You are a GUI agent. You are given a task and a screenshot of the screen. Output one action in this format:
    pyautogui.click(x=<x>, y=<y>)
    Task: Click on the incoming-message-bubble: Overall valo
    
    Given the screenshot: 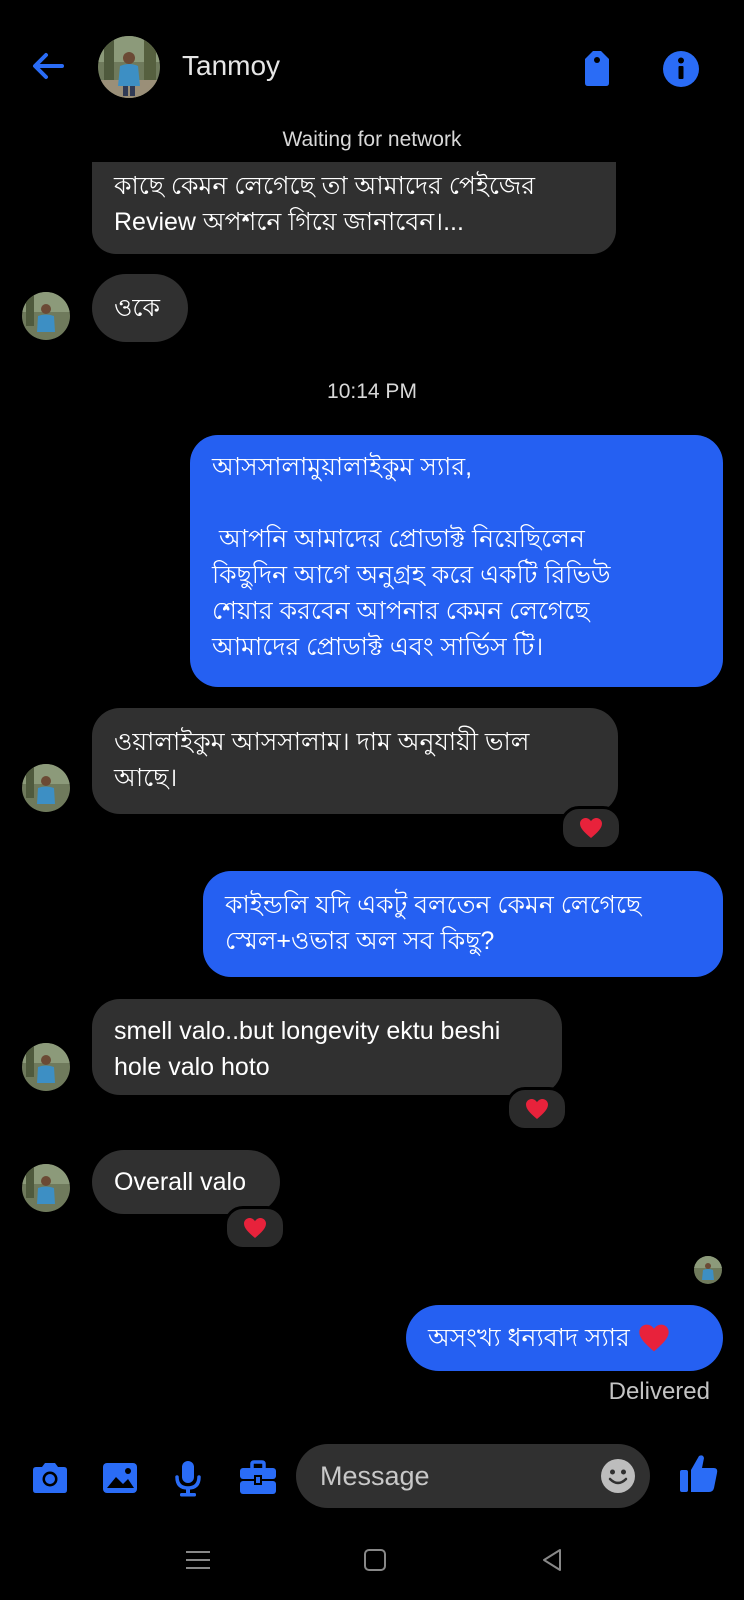 What is the action you would take?
    pyautogui.click(x=186, y=1182)
    